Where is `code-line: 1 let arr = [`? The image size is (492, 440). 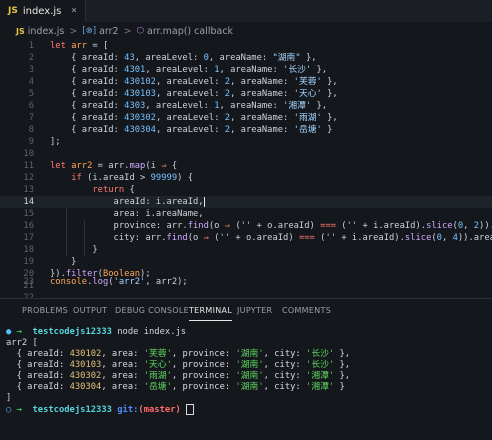
code-line: 1 let arr = [ is located at coordinates (246, 46).